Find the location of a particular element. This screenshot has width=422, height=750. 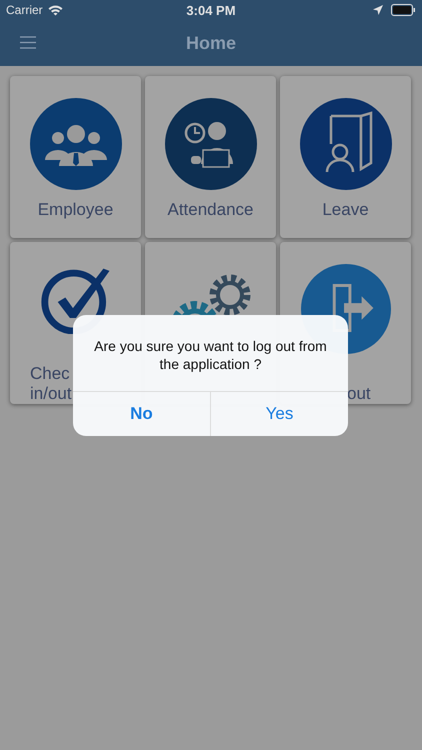

tile-label: in/out is located at coordinates (51, 394).